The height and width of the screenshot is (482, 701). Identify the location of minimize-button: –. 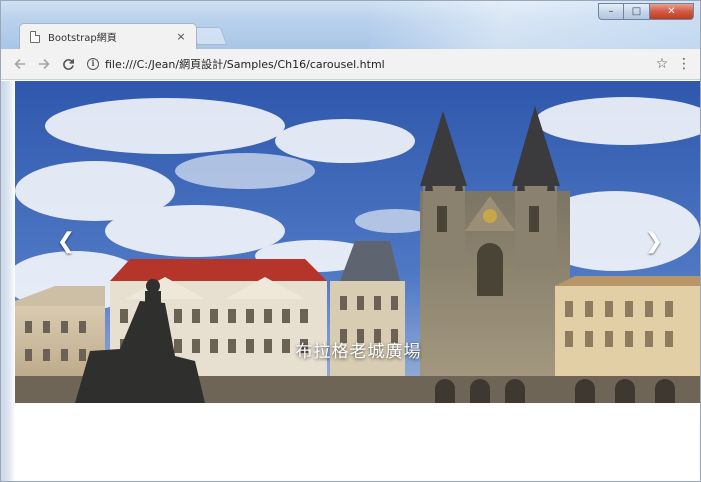
(611, 11).